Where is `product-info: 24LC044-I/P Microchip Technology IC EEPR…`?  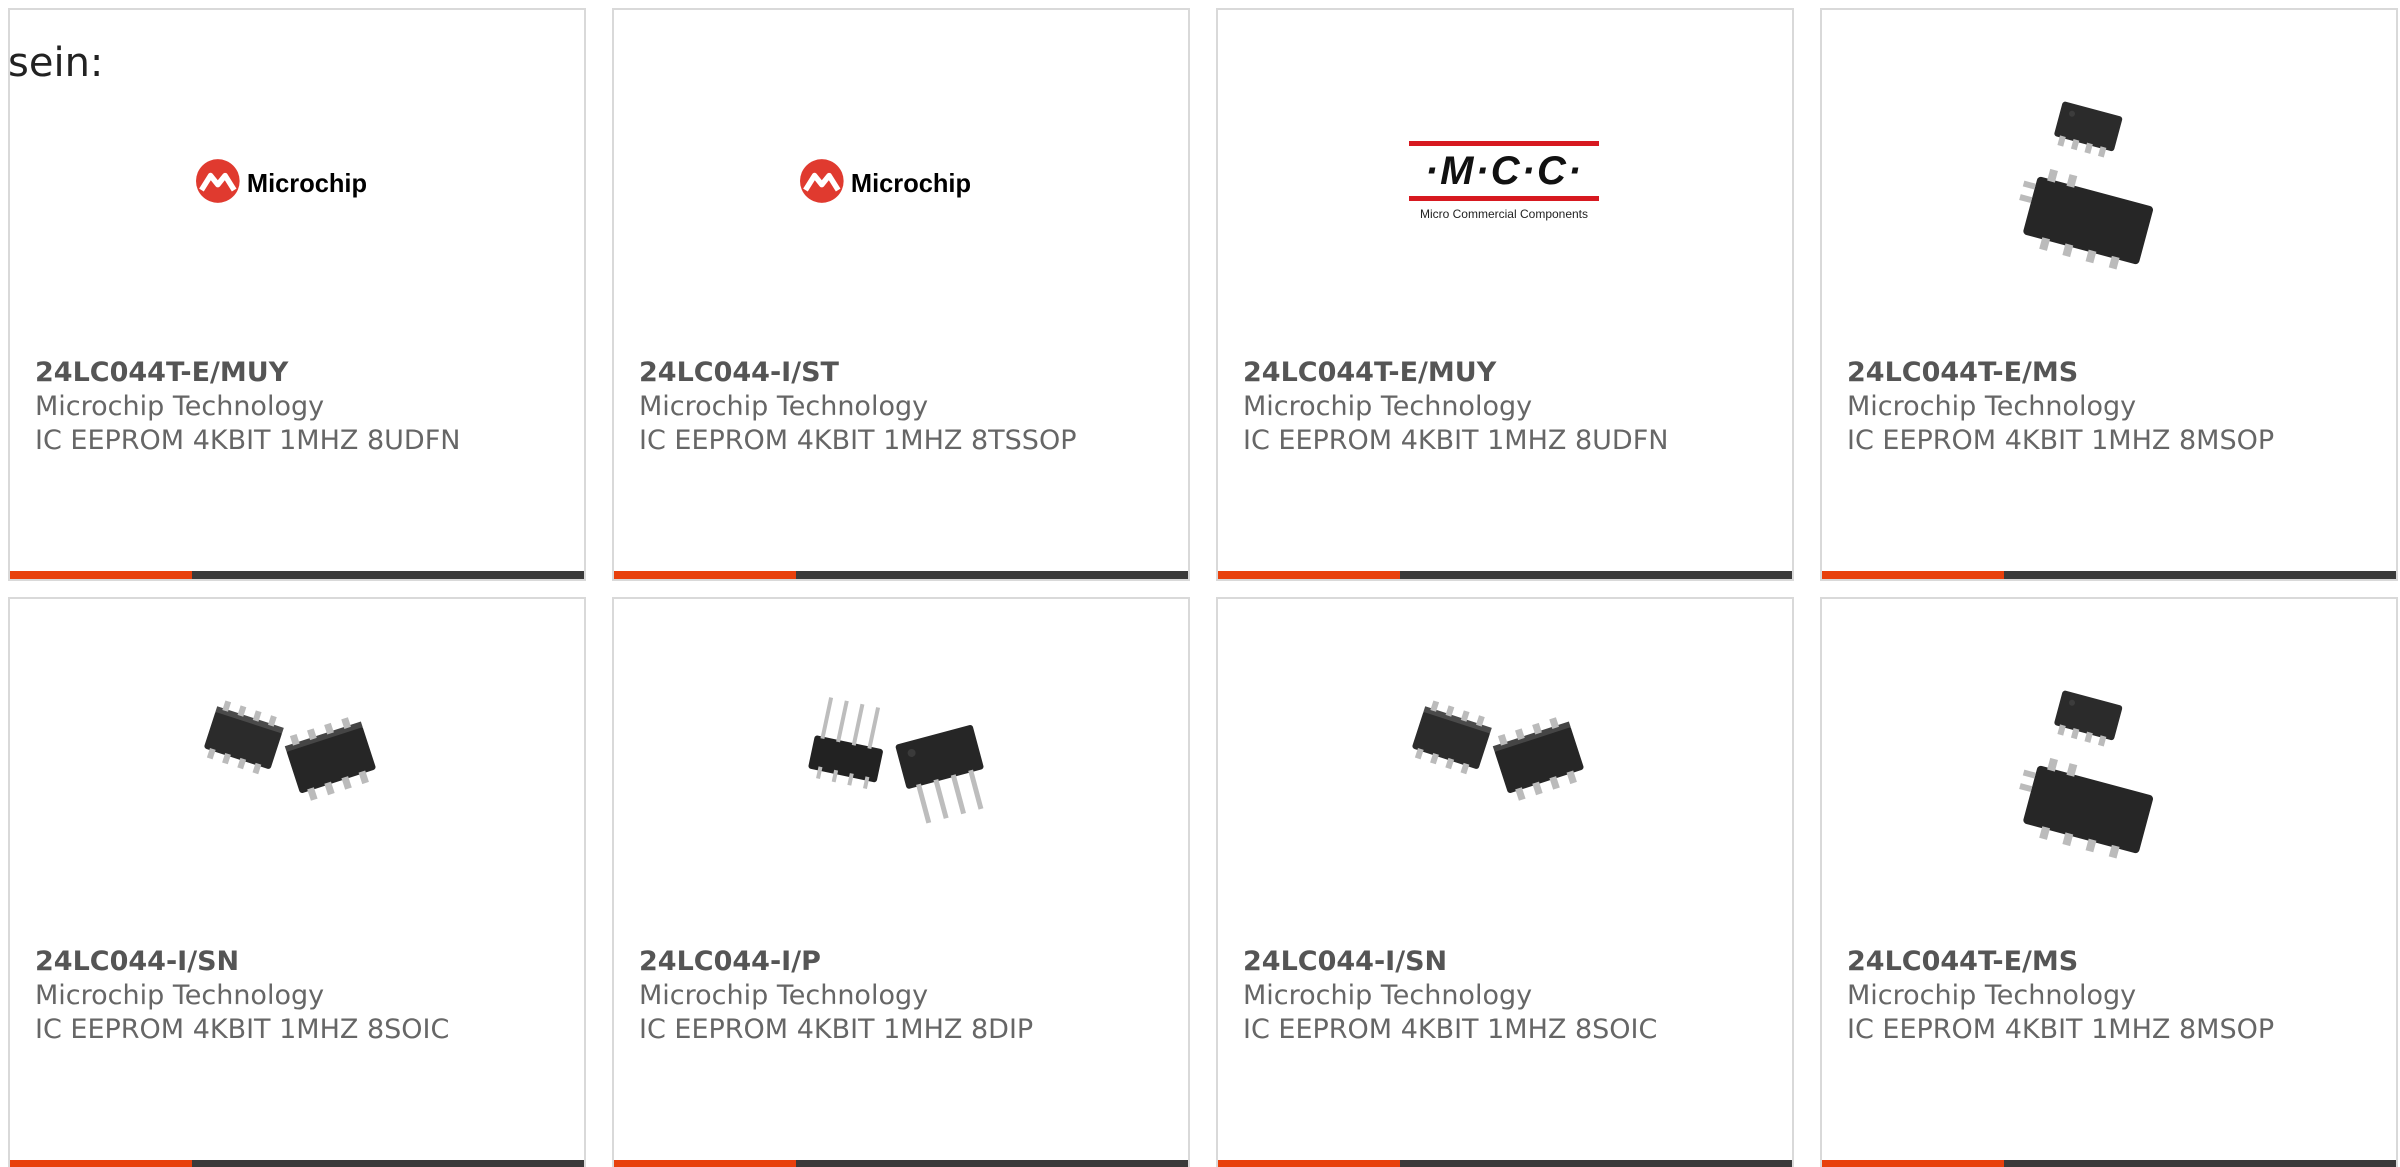 product-info: 24LC044-I/P Microchip Technology IC EEPR… is located at coordinates (908, 996).